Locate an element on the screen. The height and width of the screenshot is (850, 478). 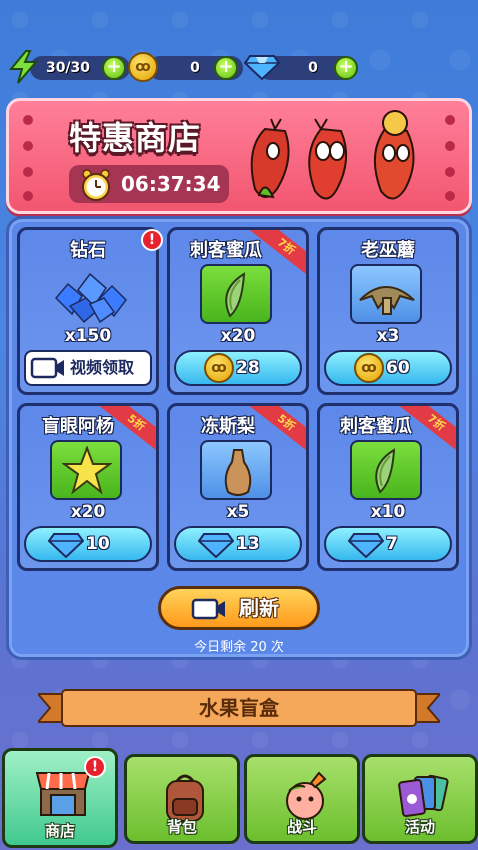
star-fruit-icon is located at coordinates (87, 470).